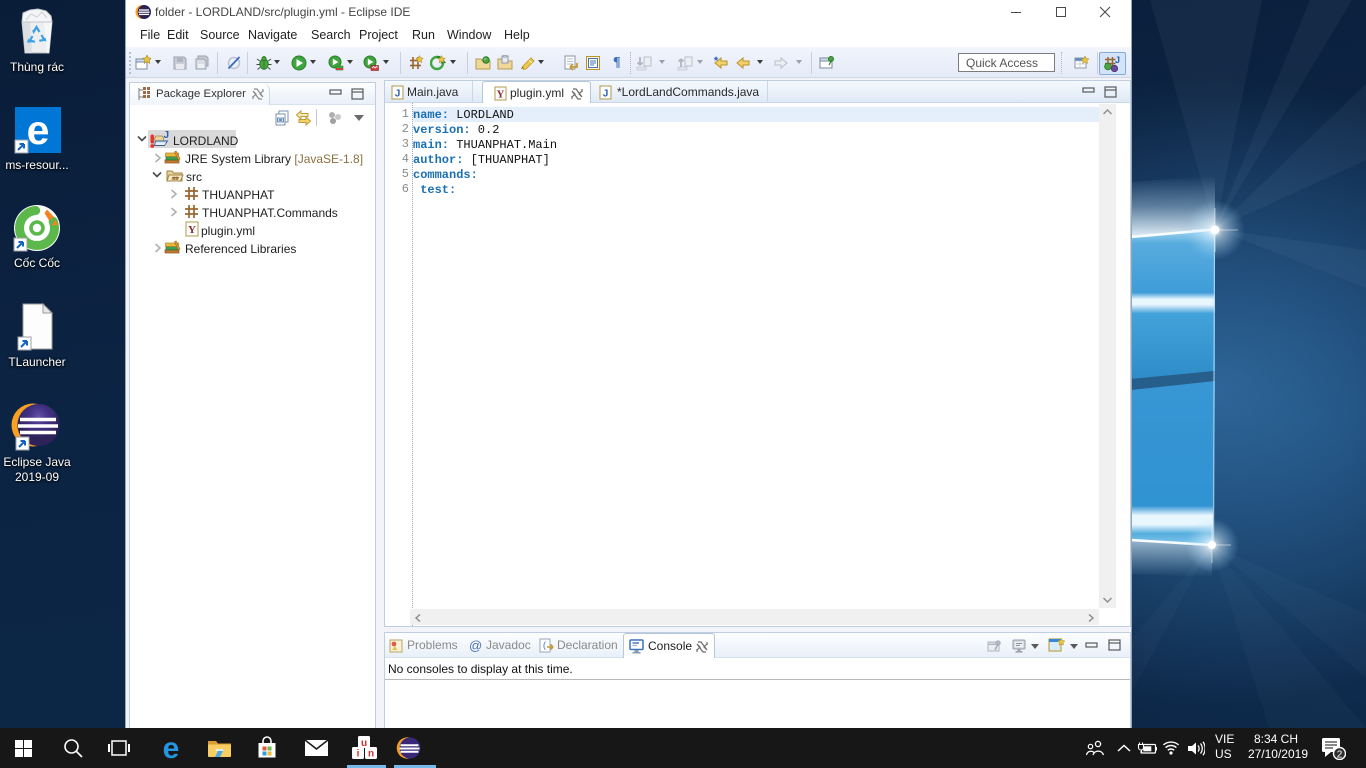 This screenshot has width=1366, height=768. Describe the element at coordinates (357, 754) in the screenshot. I see `svg-text: i` at that location.